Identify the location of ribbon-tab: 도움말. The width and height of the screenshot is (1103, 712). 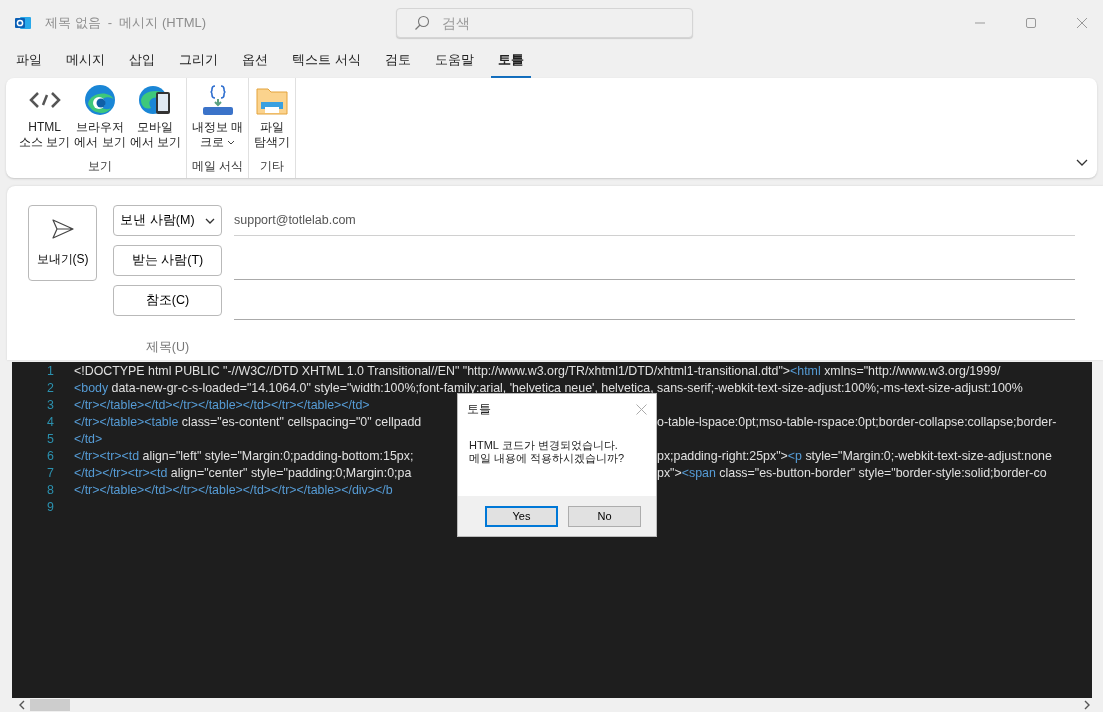
(454, 61).